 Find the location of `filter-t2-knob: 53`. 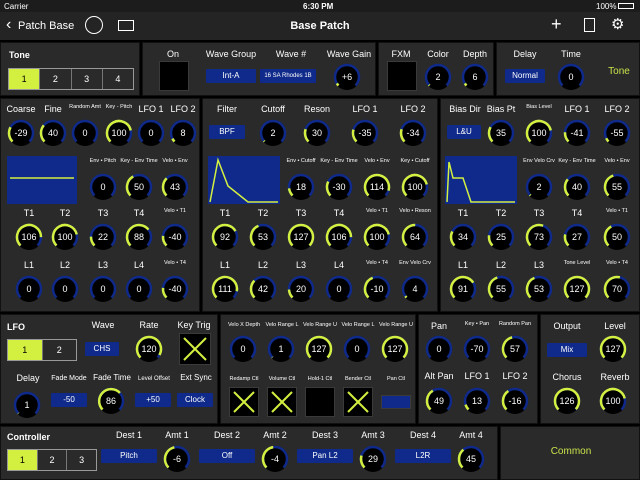

filter-t2-knob: 53 is located at coordinates (263, 237).